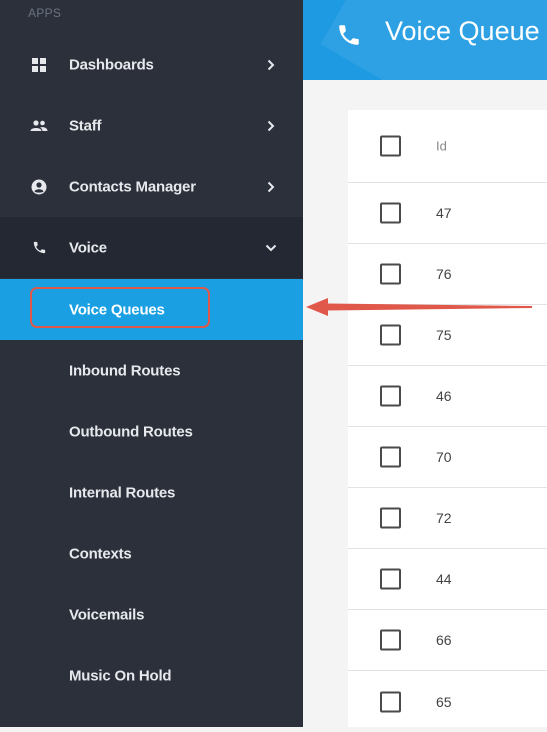 The width and height of the screenshot is (547, 732). I want to click on table-row: 46, so click(447, 396).